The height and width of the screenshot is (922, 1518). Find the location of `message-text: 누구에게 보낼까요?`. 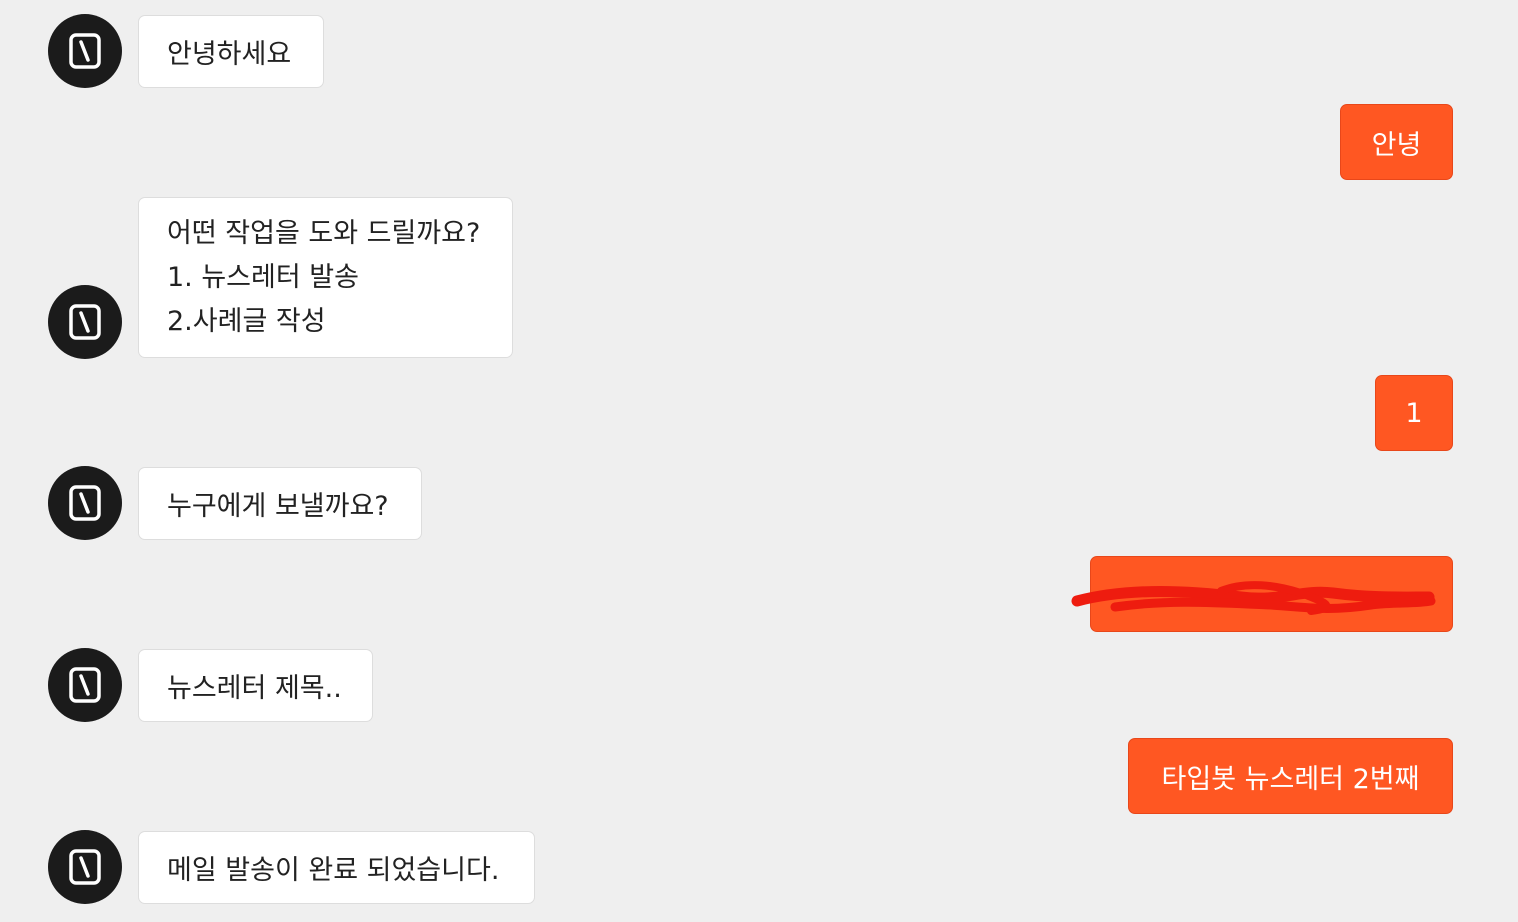

message-text: 누구에게 보낼까요? is located at coordinates (278, 506).